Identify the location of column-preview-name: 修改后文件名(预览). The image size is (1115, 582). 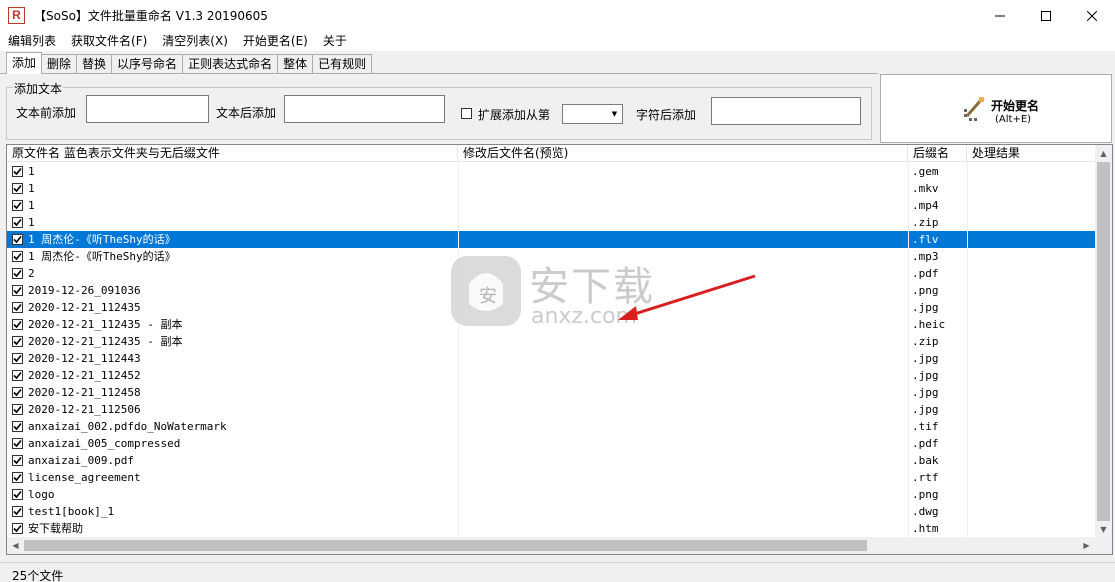
(683, 153).